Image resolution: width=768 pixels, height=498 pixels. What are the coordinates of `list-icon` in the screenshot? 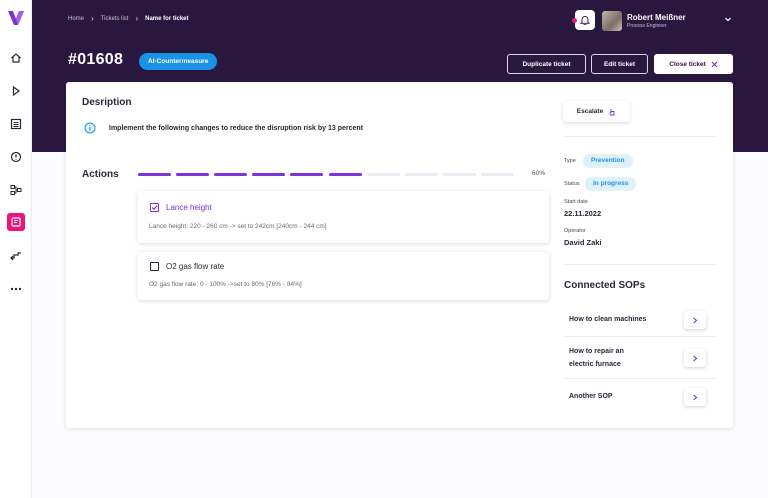 It's located at (16, 124).